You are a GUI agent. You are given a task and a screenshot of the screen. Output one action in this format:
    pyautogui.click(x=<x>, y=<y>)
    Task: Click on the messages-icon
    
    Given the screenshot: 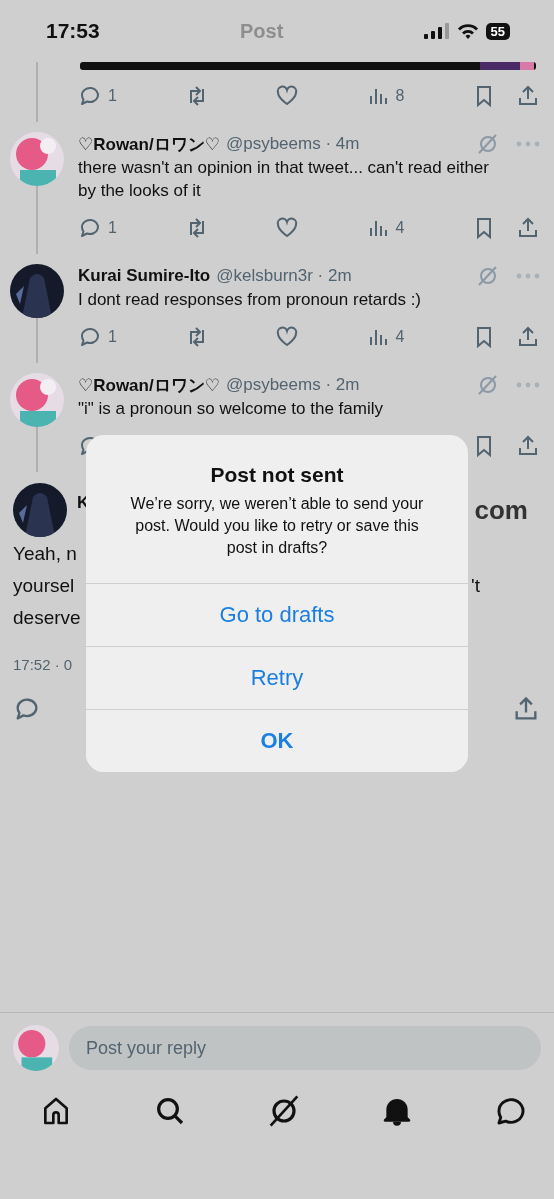 What is the action you would take?
    pyautogui.click(x=511, y=1111)
    